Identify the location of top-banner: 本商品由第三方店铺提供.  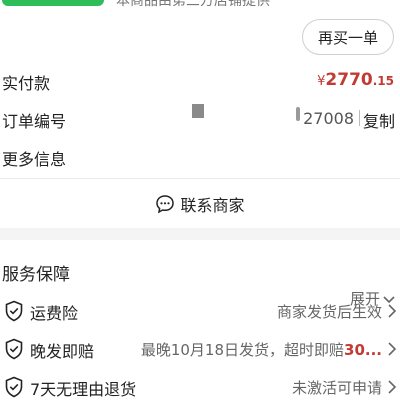
(200, 7).